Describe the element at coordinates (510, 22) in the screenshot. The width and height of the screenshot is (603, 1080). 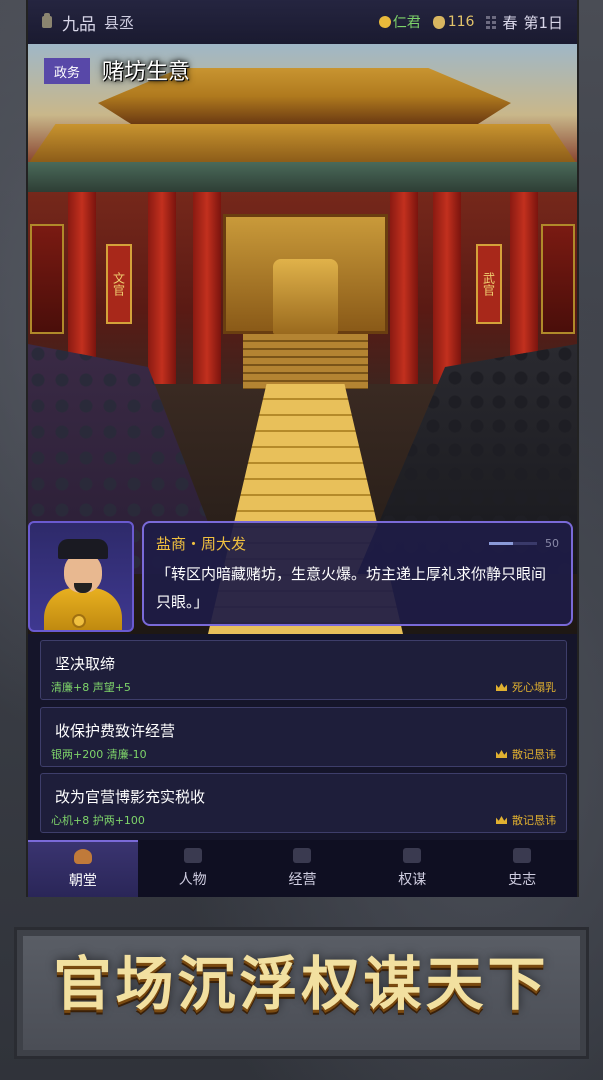
I see `season-label: 春` at that location.